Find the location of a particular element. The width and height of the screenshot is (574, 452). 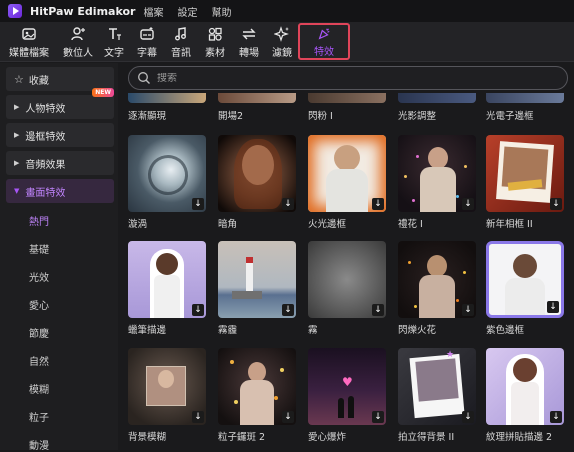

effect-label: 漩渦 is located at coordinates (138, 224).